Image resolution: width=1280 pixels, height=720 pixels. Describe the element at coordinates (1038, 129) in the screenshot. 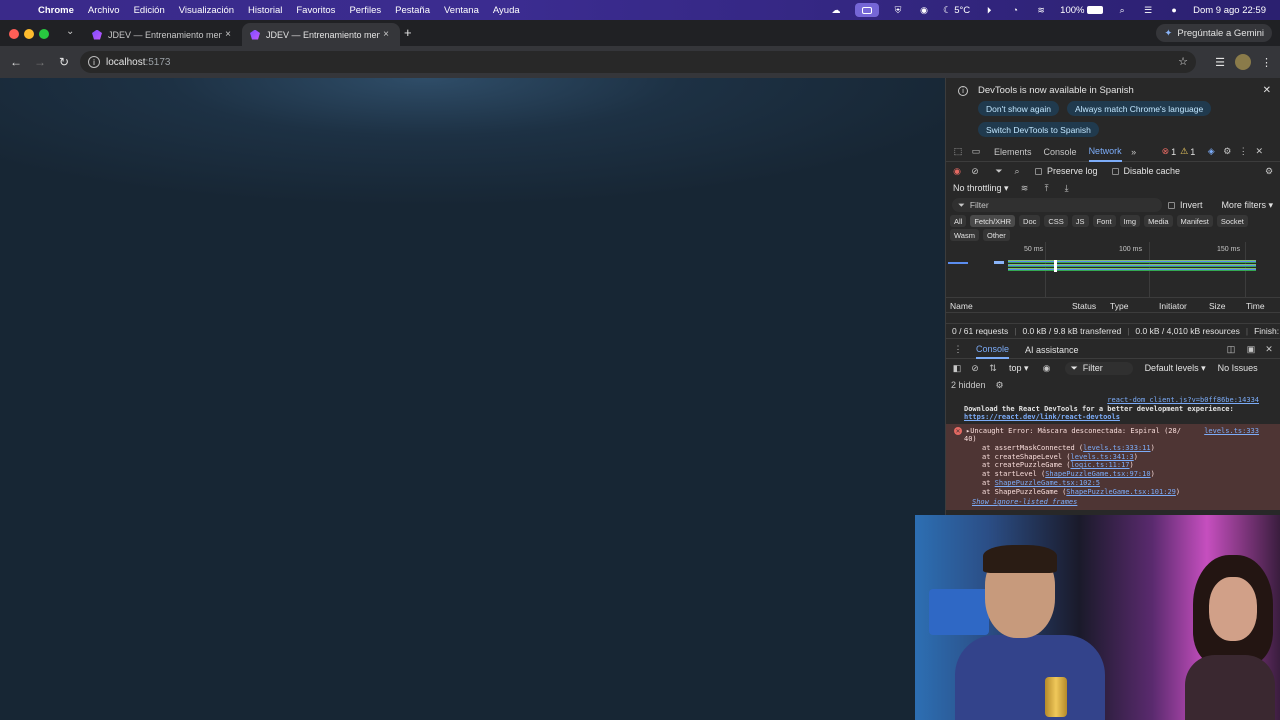

I see `switch-to-spanish-button: Switch DevTools to Spanish` at that location.